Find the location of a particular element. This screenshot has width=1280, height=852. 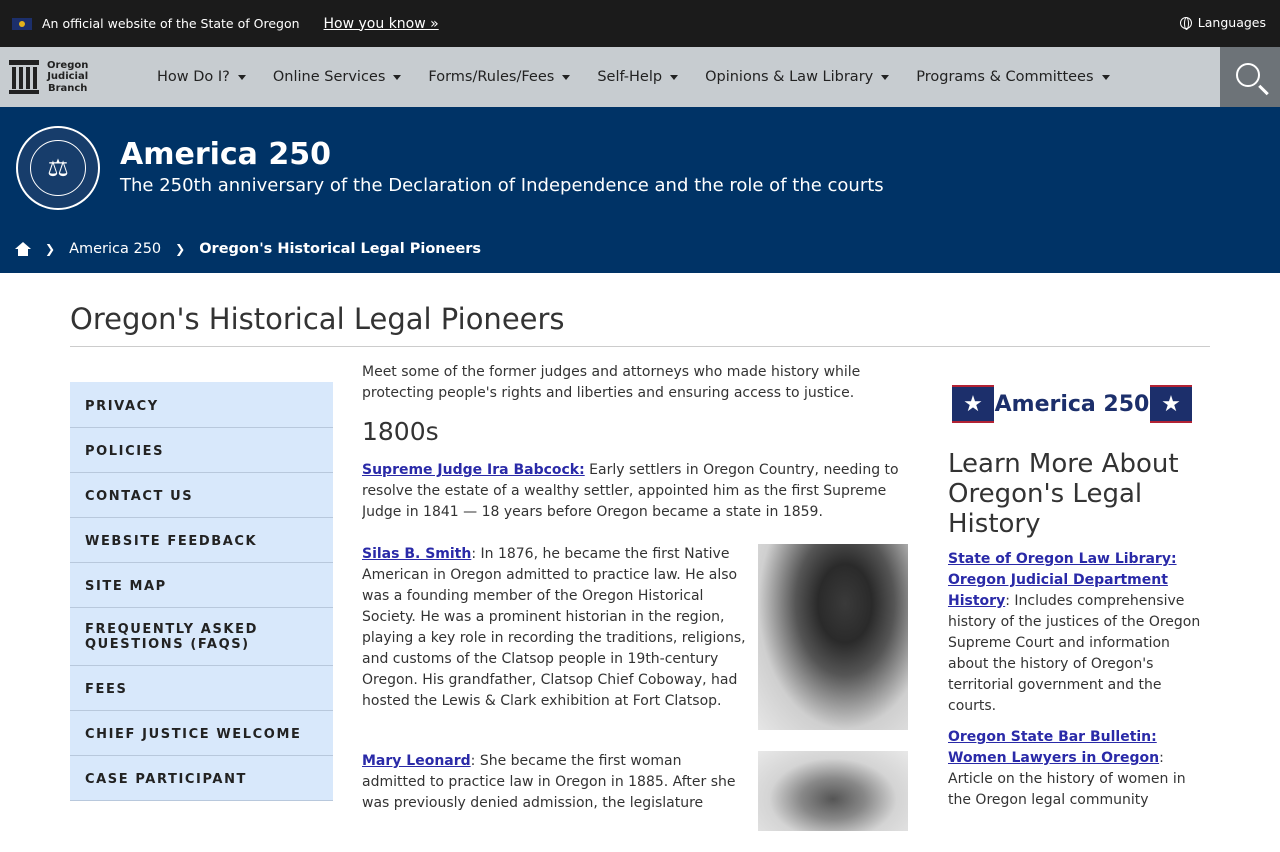

ojd-logo: Oregon Judicial Branch is located at coordinates (75, 77).